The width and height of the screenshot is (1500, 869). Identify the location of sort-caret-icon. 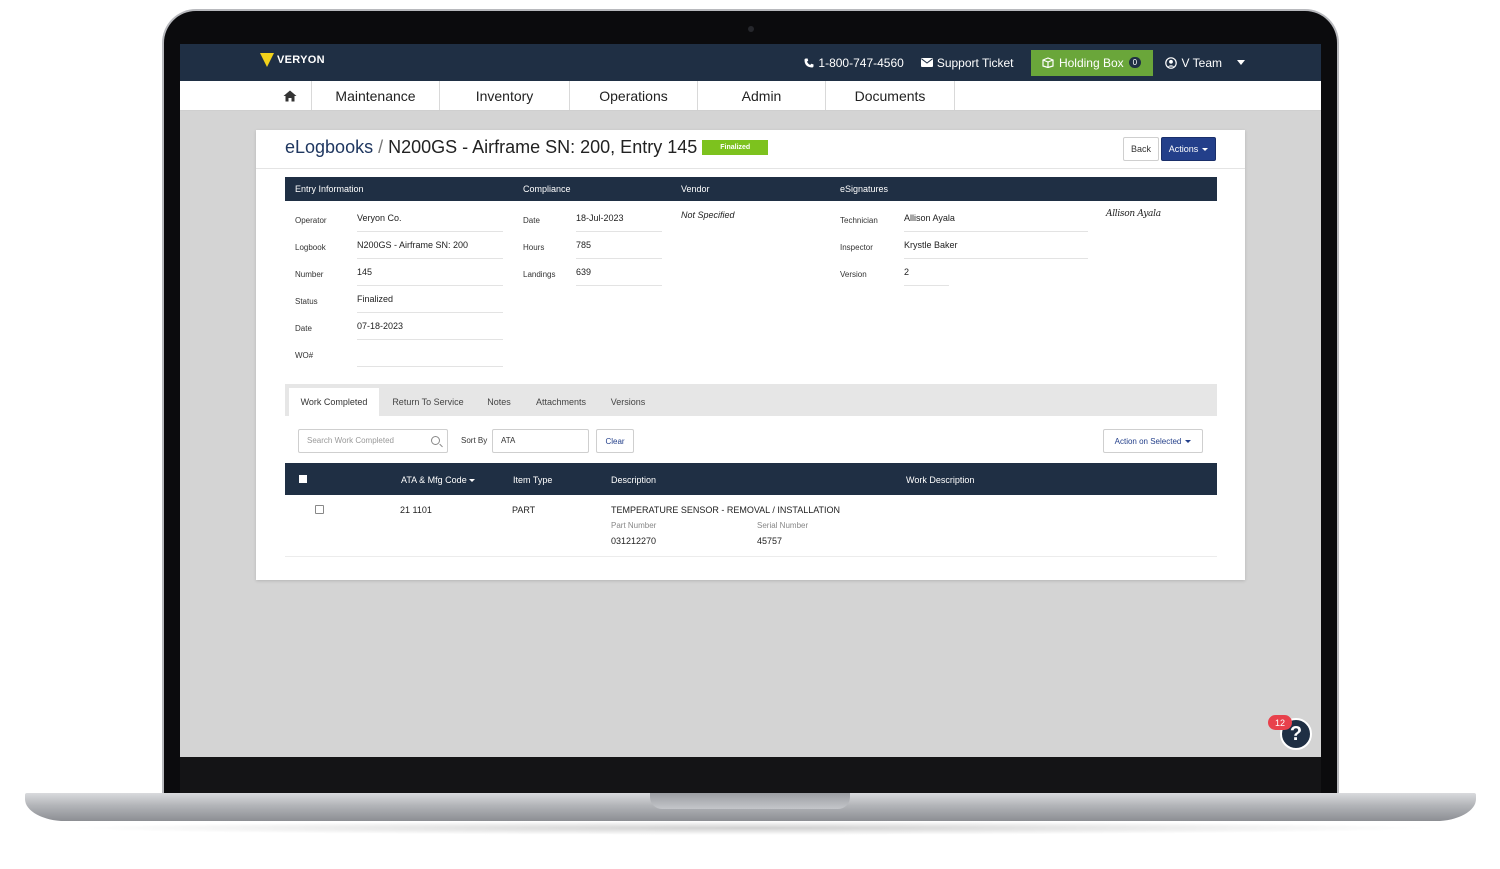
(471, 480).